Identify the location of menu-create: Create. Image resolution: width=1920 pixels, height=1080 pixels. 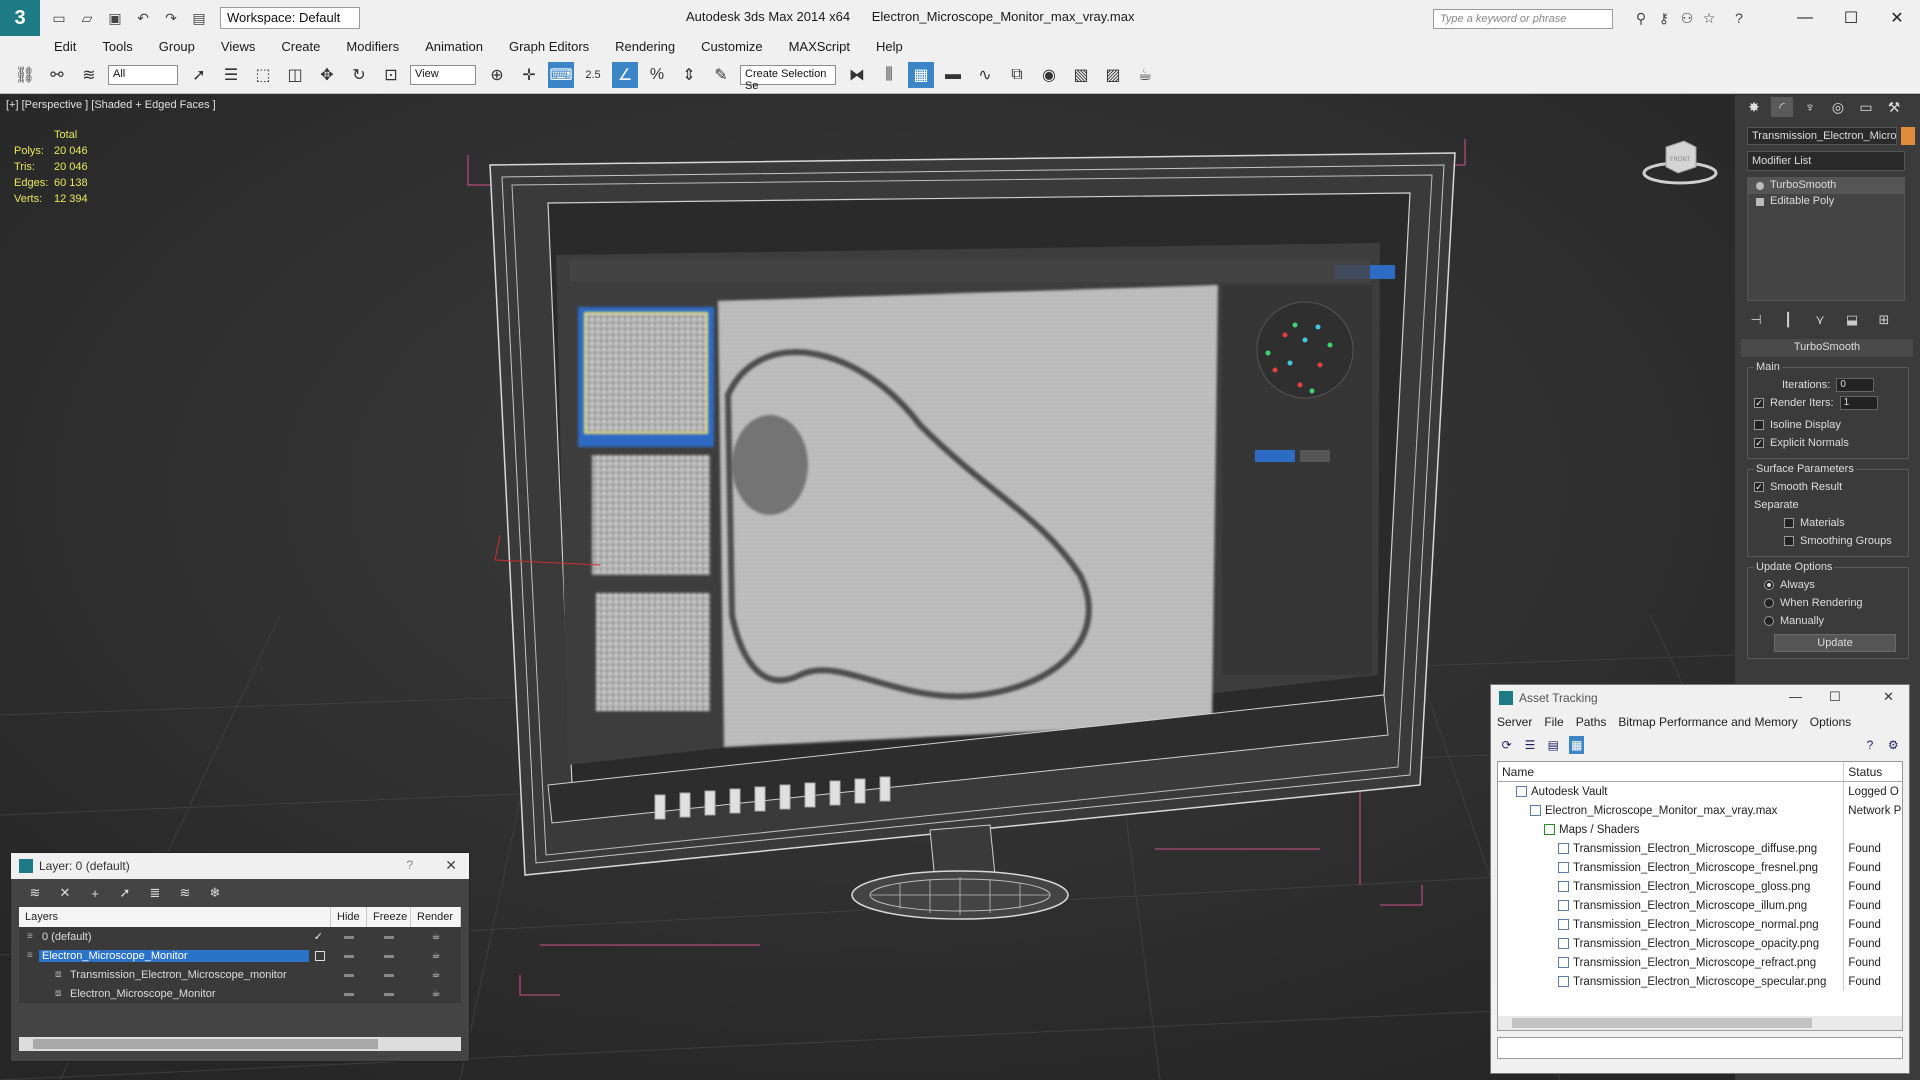
(300, 46).